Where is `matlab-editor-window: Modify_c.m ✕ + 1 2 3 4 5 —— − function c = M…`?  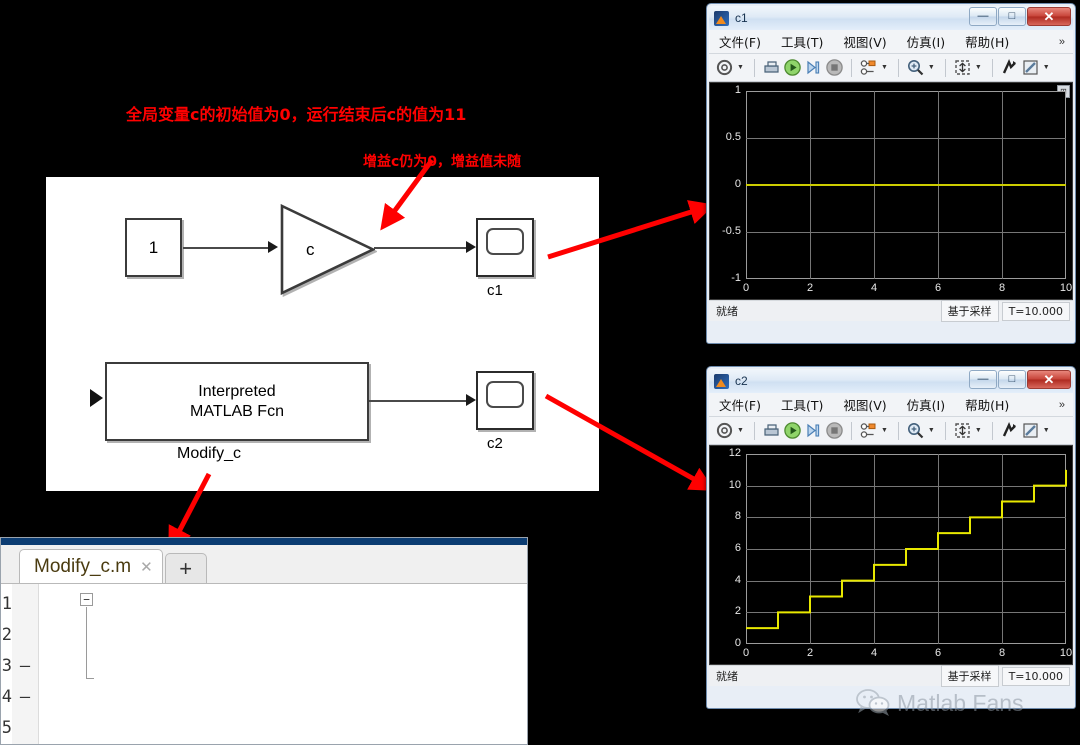 matlab-editor-window: Modify_c.m ✕ + 1 2 3 4 5 —— − function c = M… is located at coordinates (264, 641).